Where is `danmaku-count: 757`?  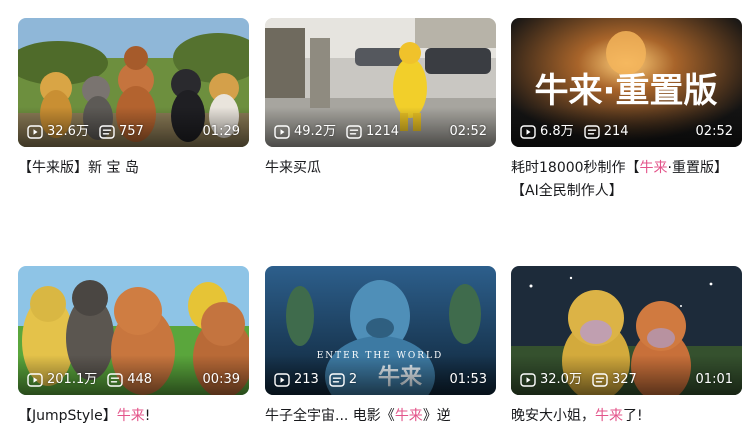
danmaku-count: 757 is located at coordinates (131, 131).